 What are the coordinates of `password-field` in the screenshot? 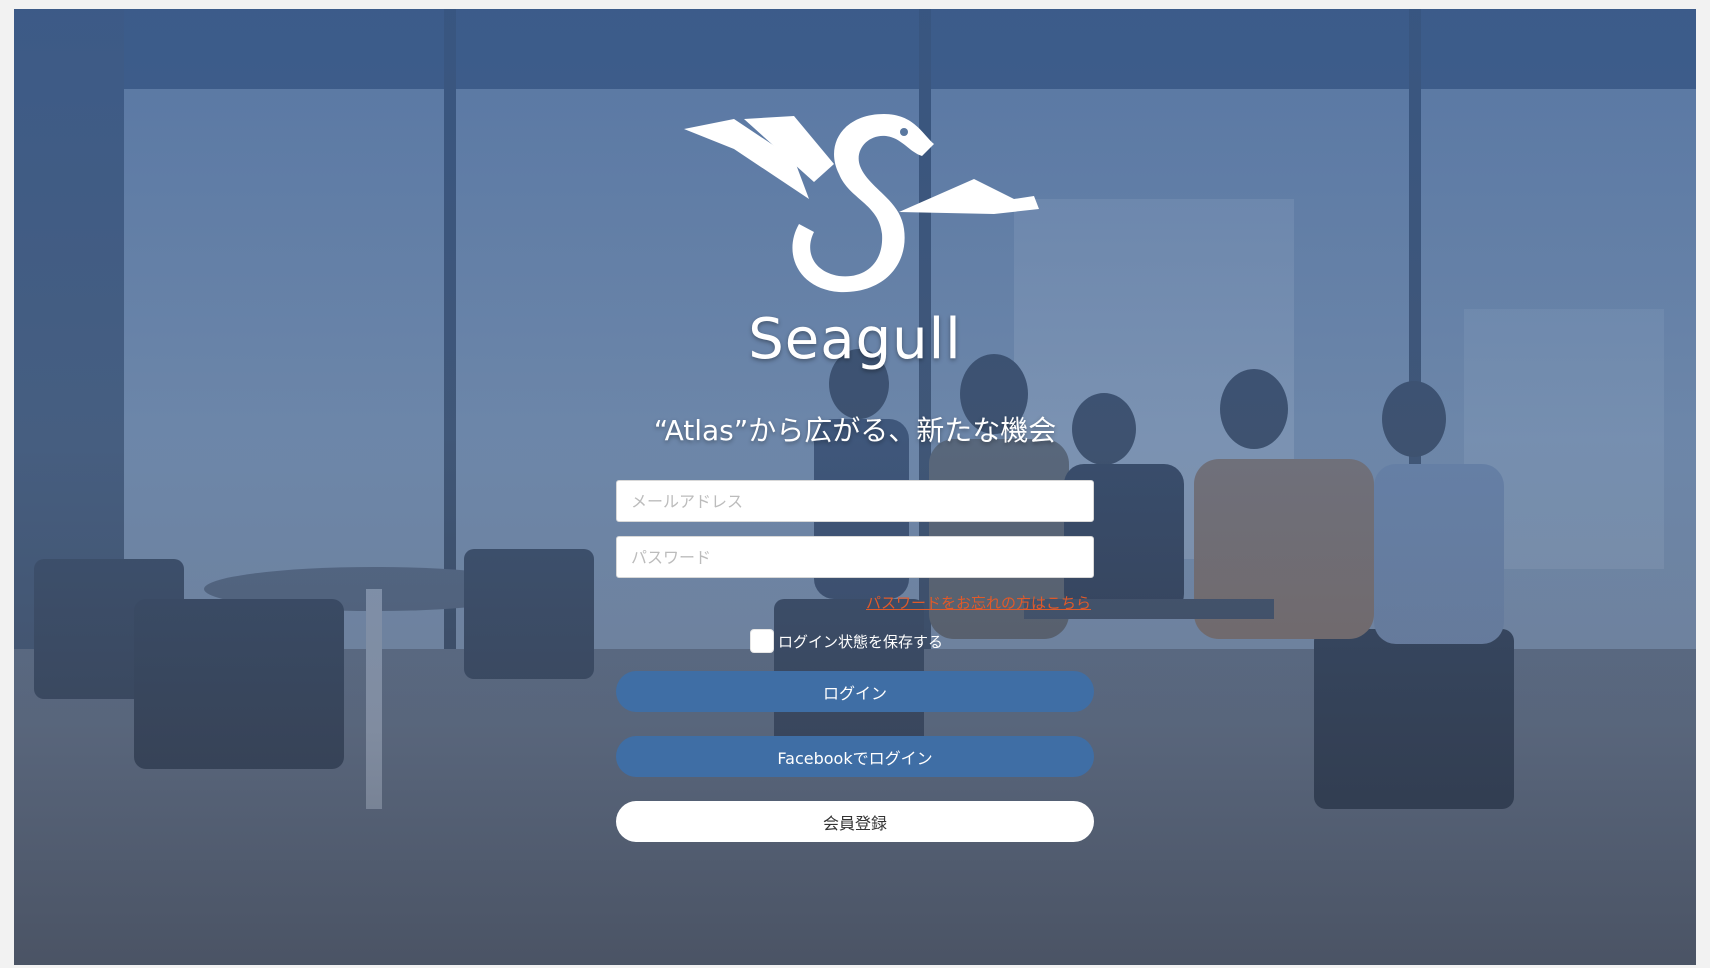 It's located at (855, 557).